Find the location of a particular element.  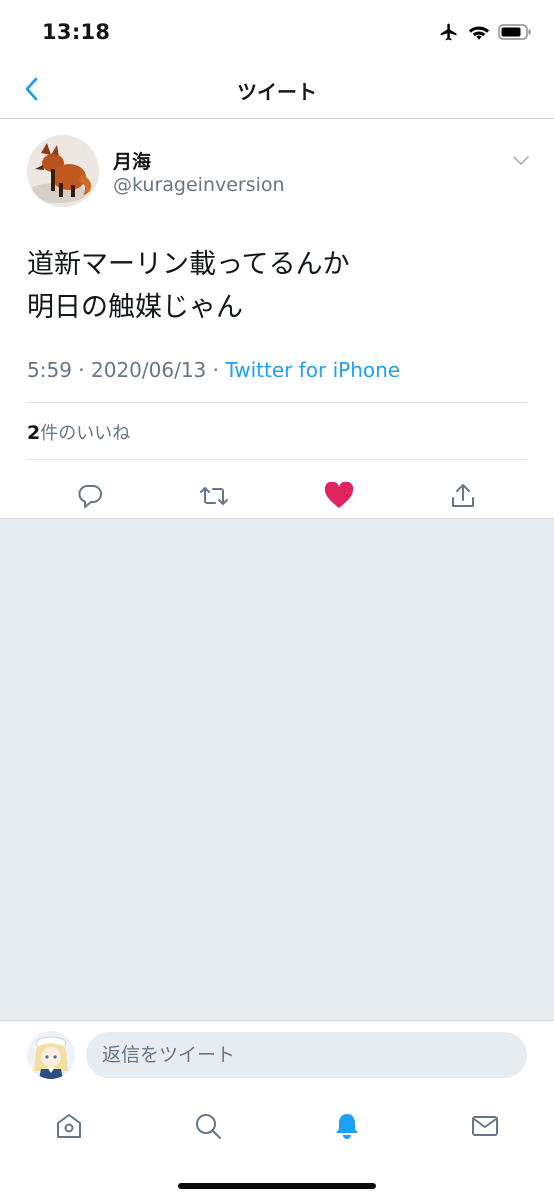

messages-icon is located at coordinates (485, 1126).